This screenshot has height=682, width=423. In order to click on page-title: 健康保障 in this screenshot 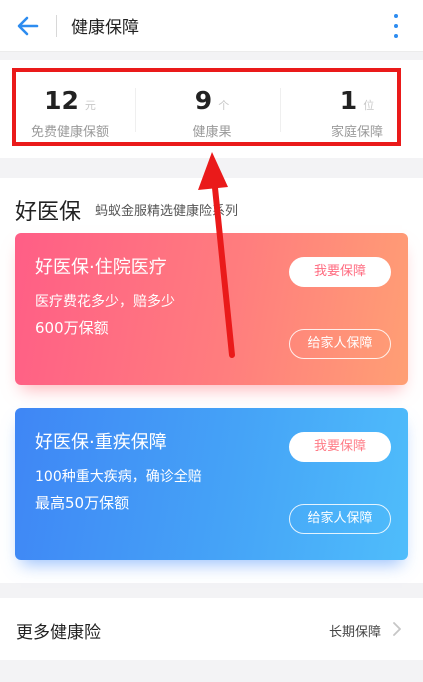, I will do `click(105, 28)`.